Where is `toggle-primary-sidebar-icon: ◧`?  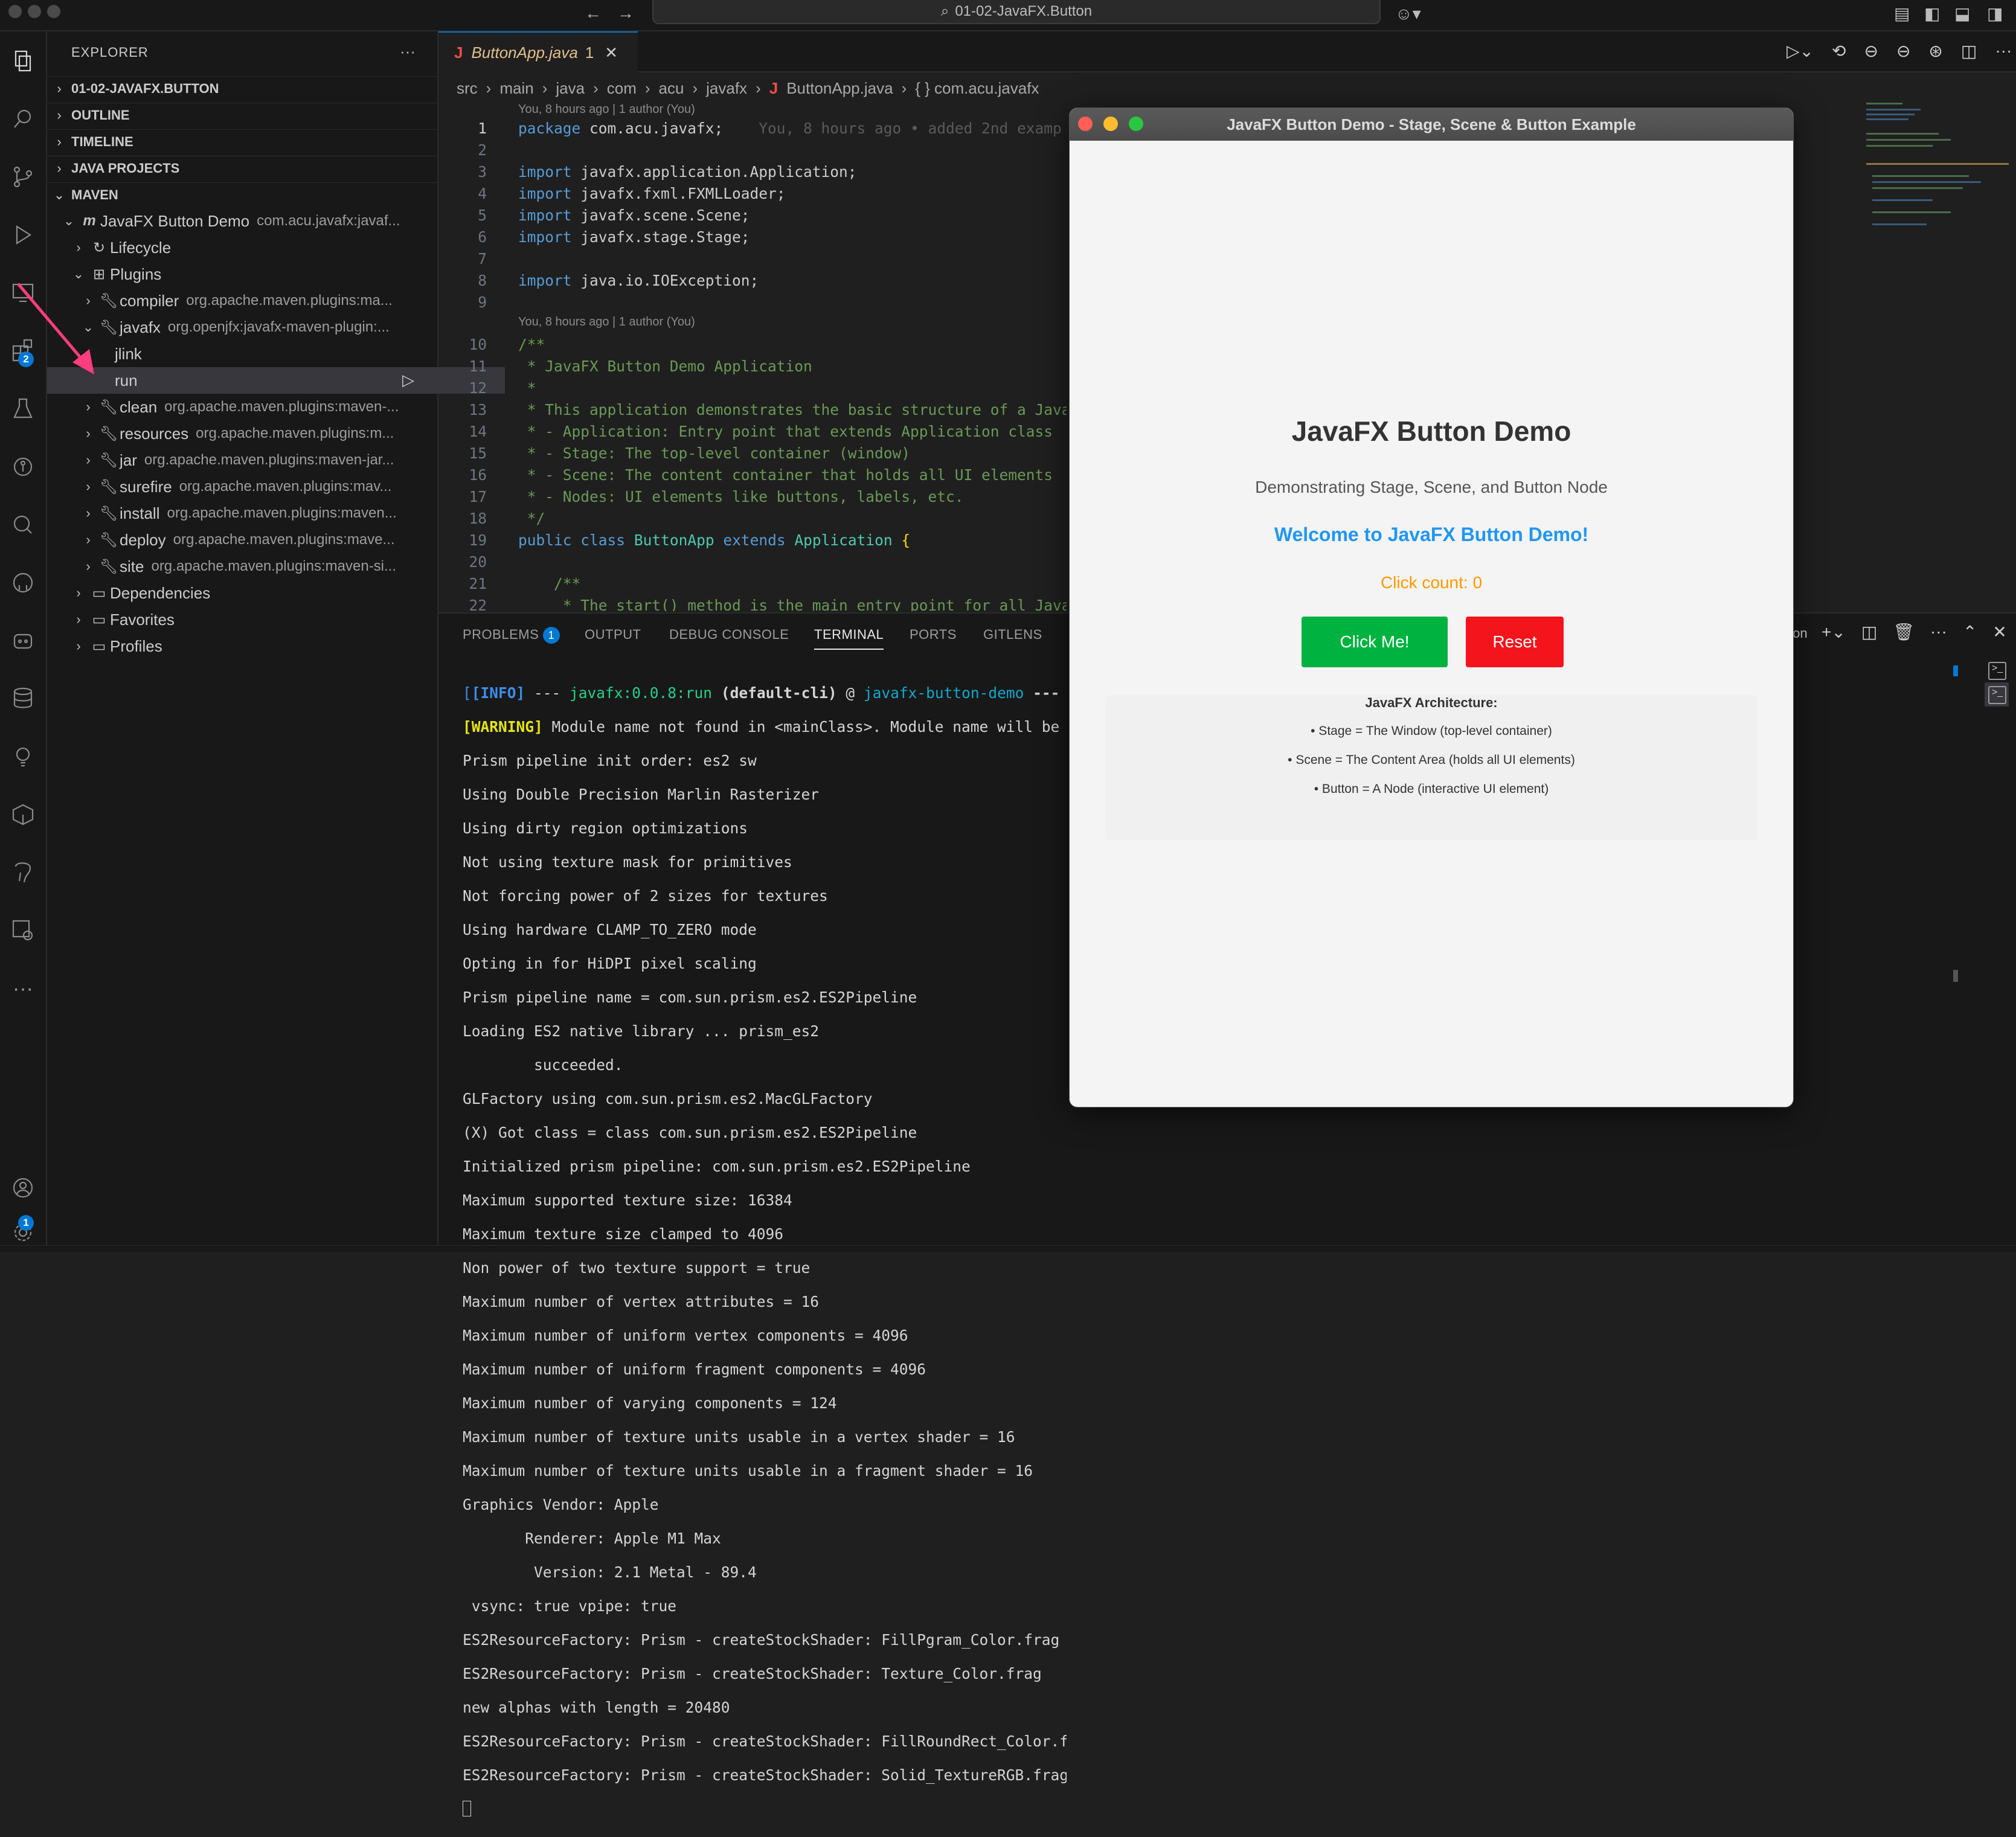 toggle-primary-sidebar-icon: ◧ is located at coordinates (1932, 14).